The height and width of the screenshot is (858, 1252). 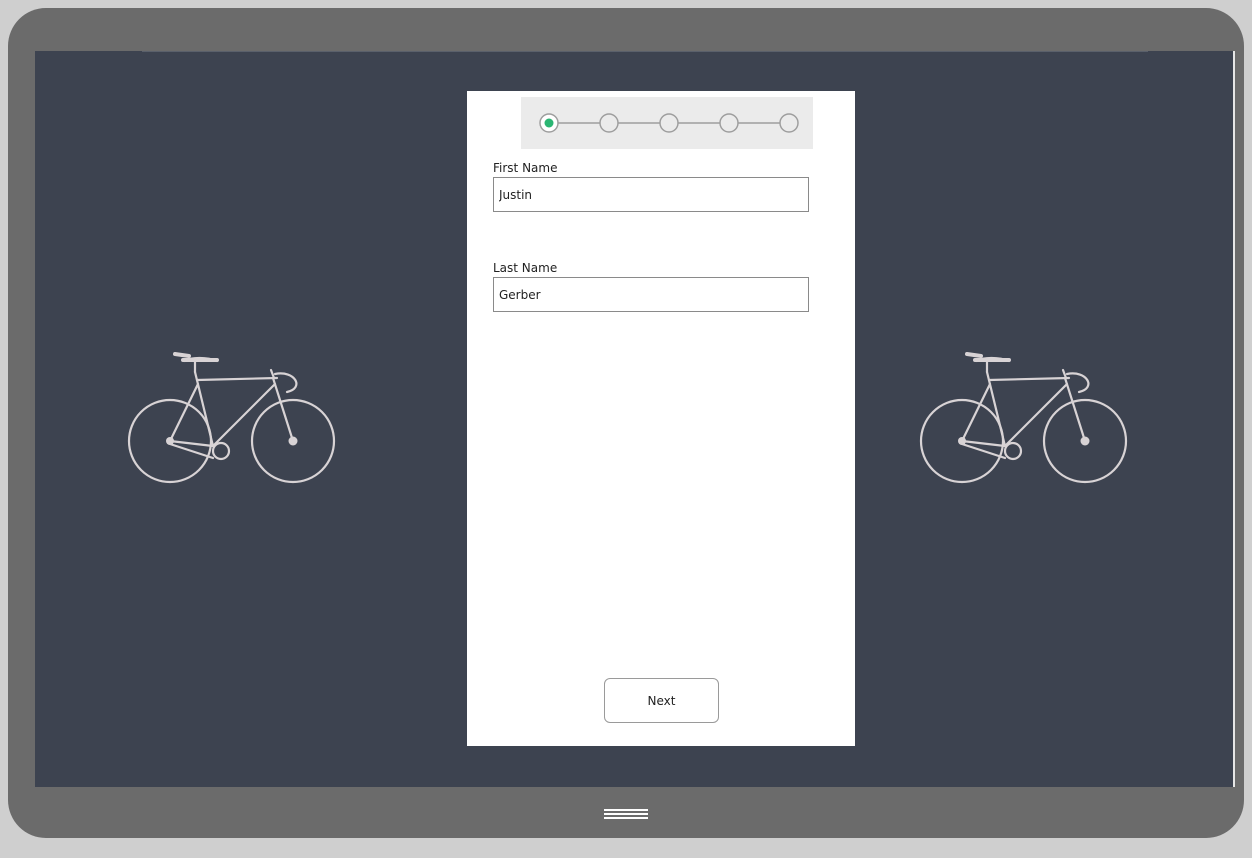 I want to click on progress-stepper, so click(x=667, y=123).